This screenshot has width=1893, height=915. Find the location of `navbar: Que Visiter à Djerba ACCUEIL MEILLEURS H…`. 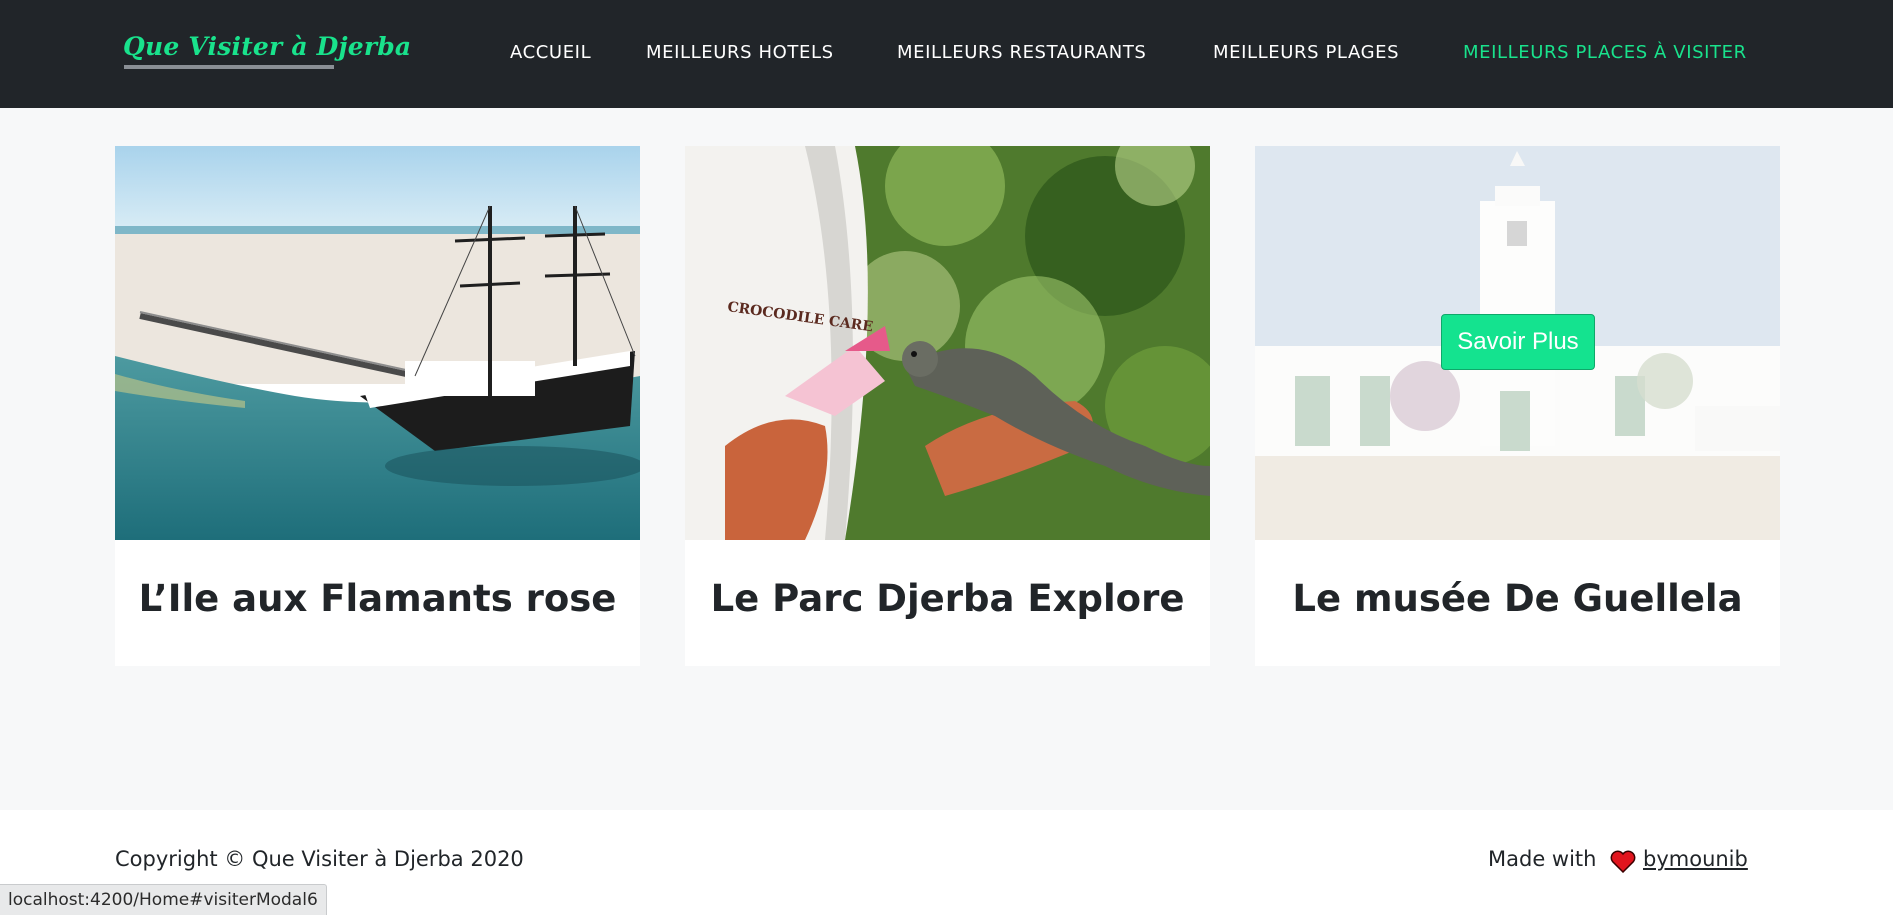

navbar: Que Visiter à Djerba ACCUEIL MEILLEURS H… is located at coordinates (946, 54).